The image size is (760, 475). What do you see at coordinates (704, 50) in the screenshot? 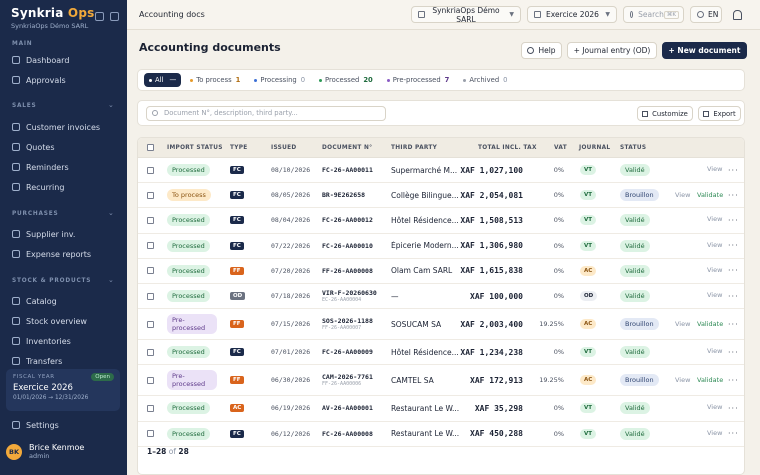
I see `new-document-button: + New document` at bounding box center [704, 50].